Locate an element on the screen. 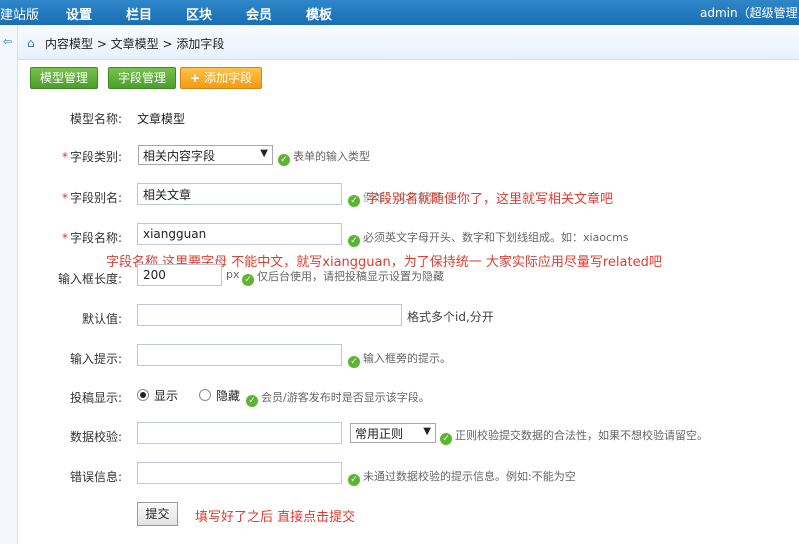 The height and width of the screenshot is (544, 799). input-tip-input is located at coordinates (239, 355).